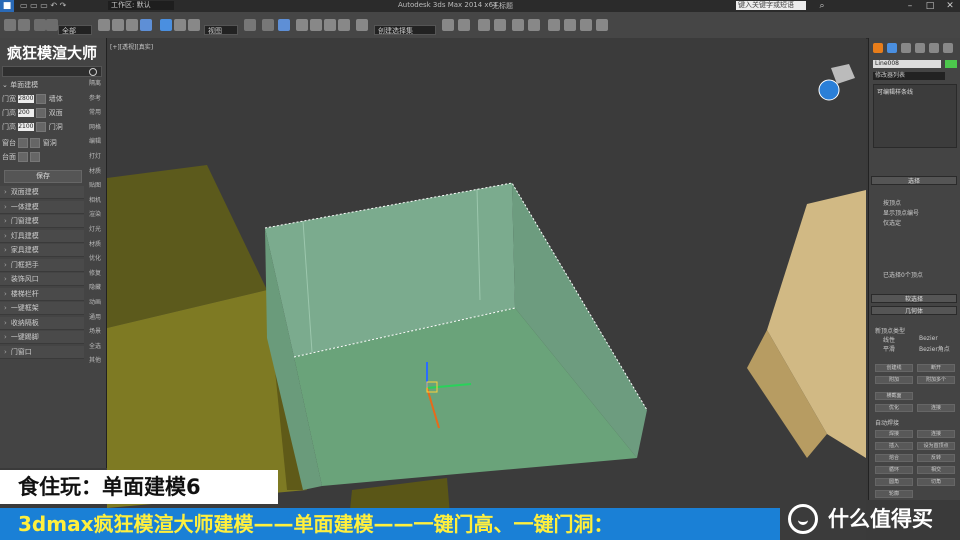 This screenshot has width=960, height=540. Describe the element at coordinates (95, 318) in the screenshot. I see `side-tool-button: 通用` at that location.